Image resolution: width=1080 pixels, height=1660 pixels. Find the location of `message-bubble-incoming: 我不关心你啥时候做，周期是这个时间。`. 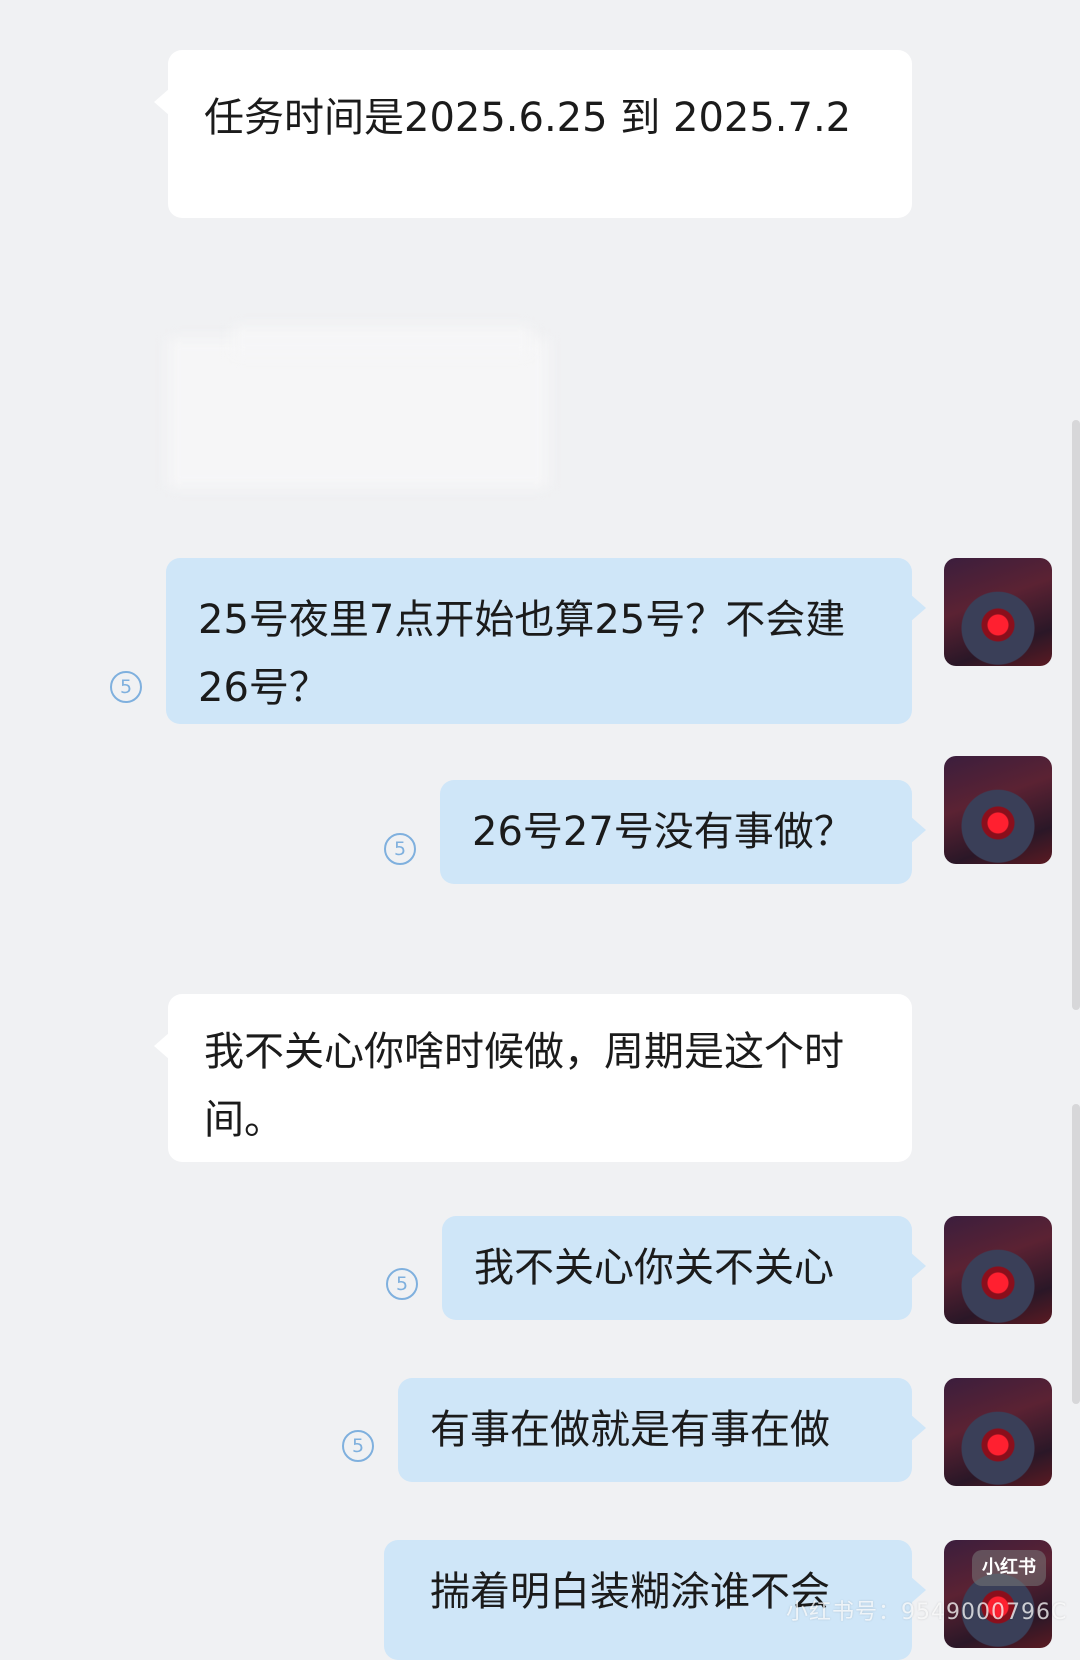

message-bubble-incoming: 我不关心你啥时候做，周期是这个时间。 is located at coordinates (533, 1078).